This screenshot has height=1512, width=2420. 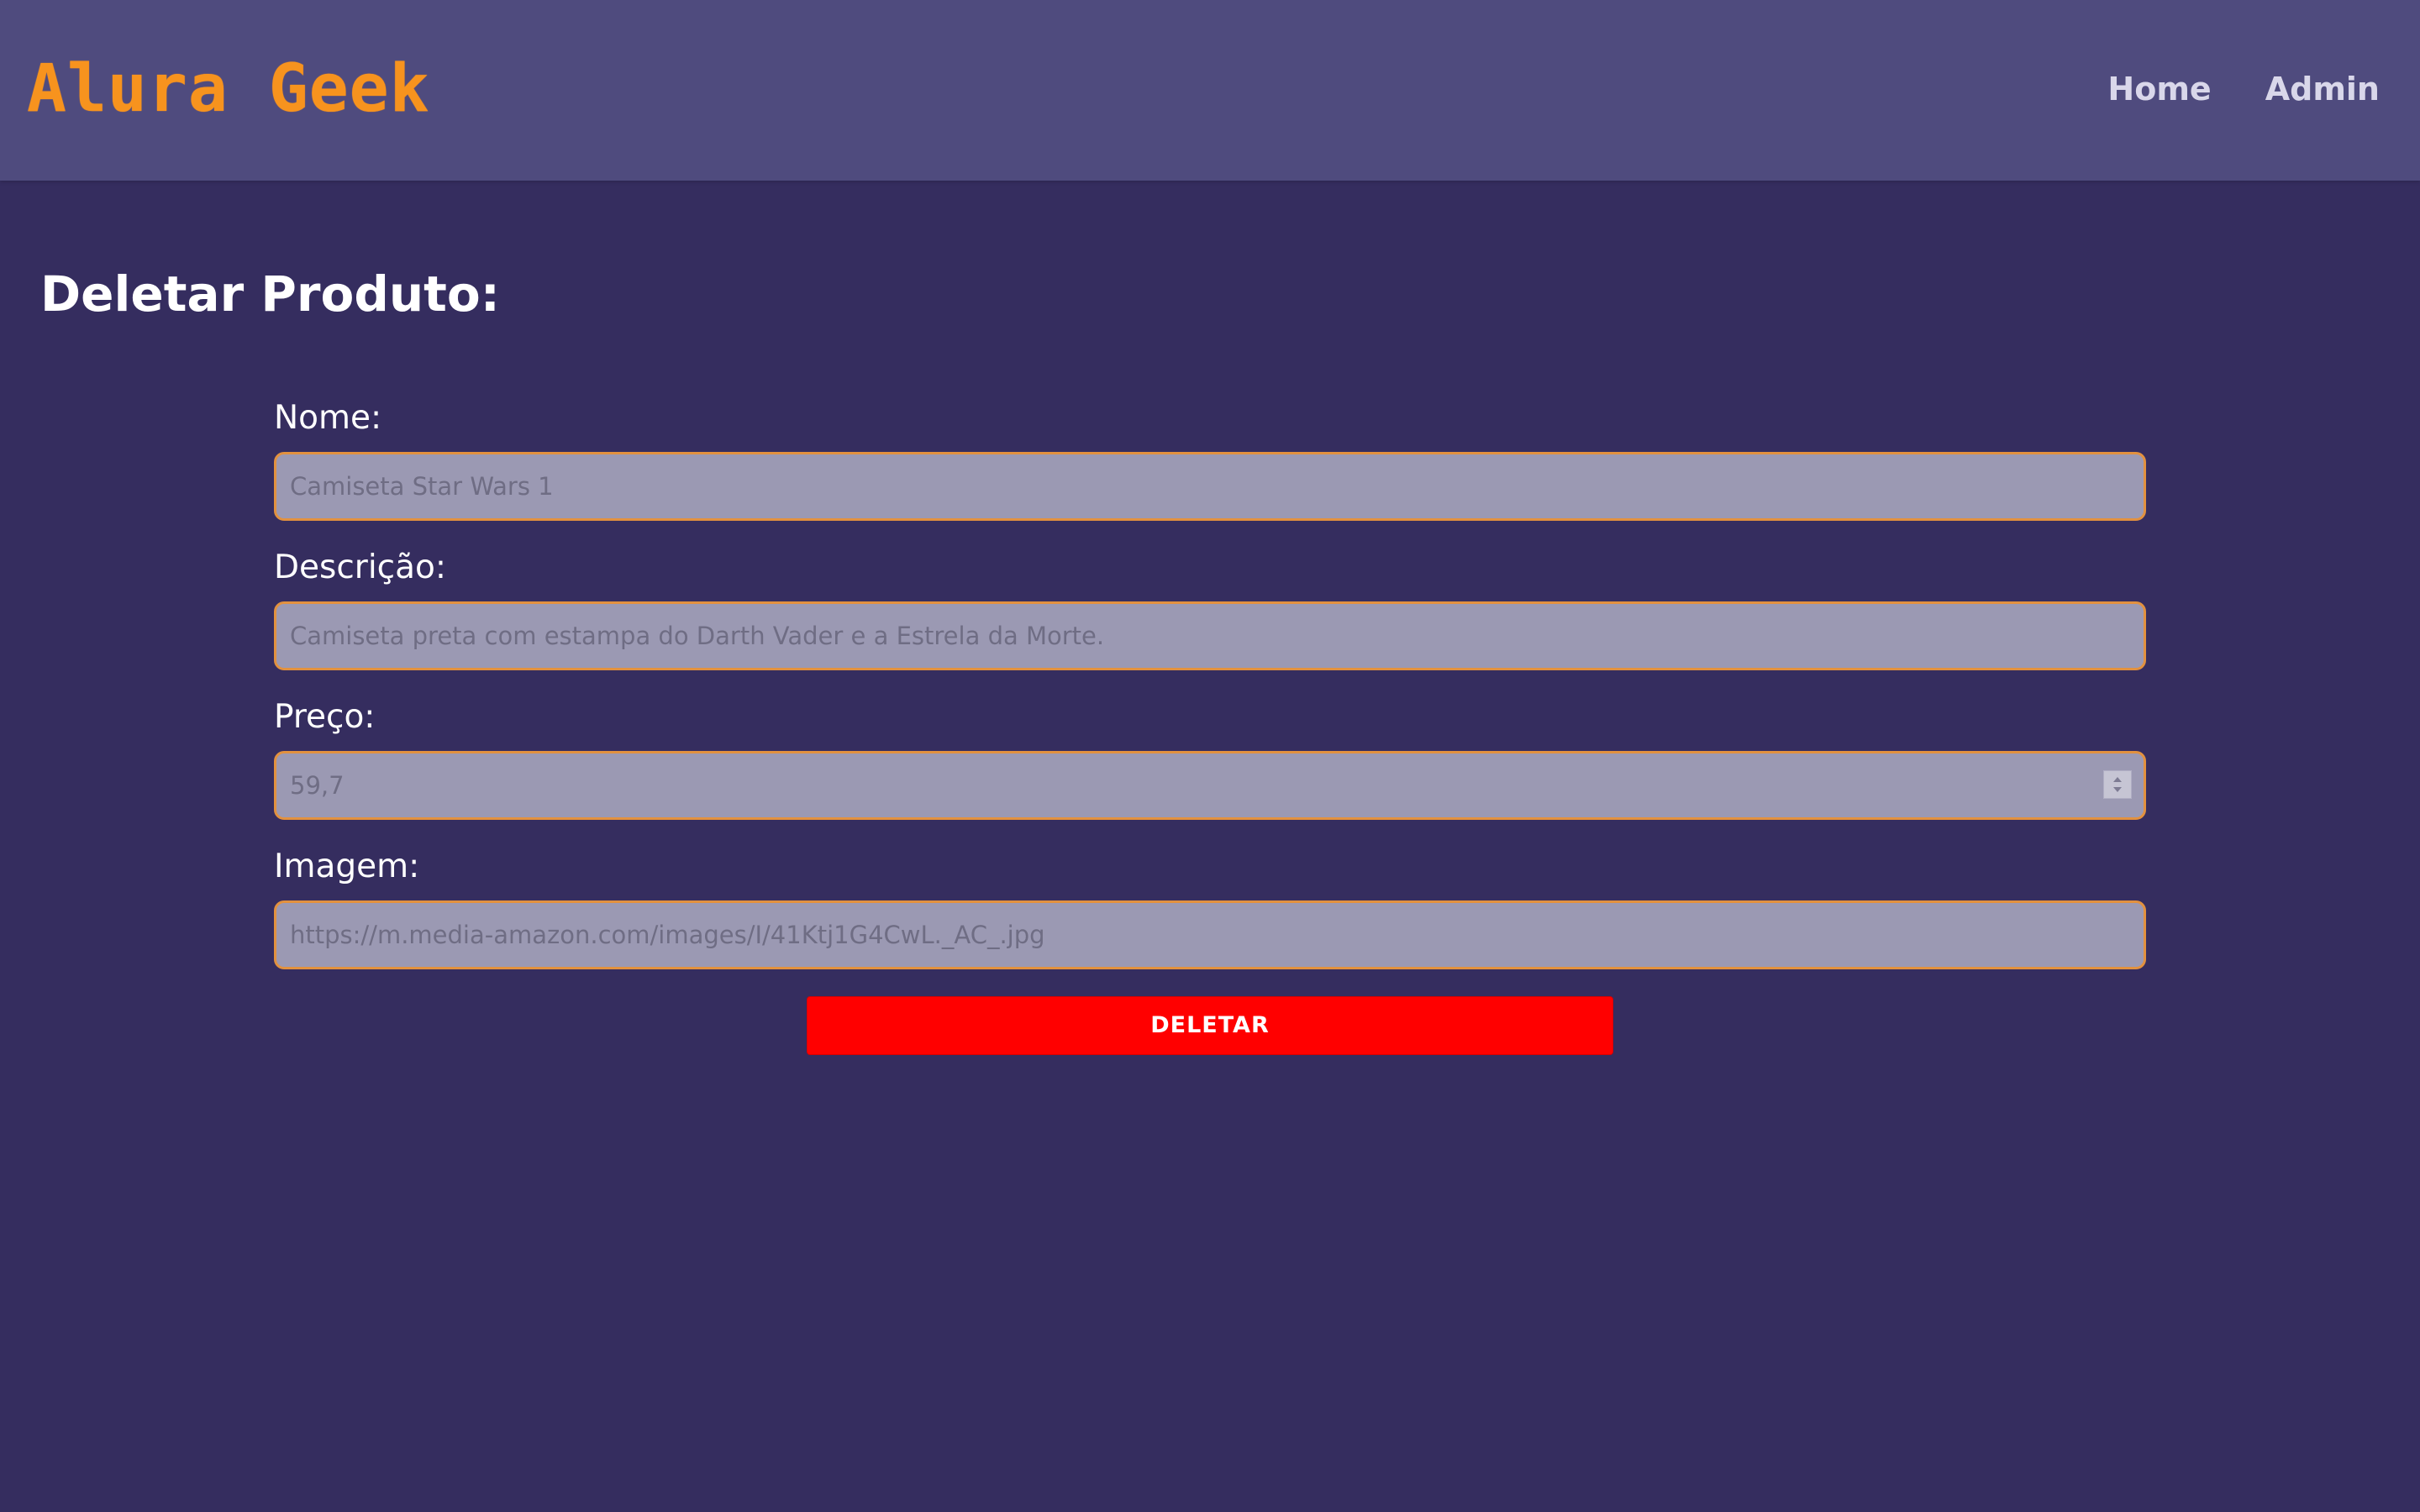 I want to click on nav-link-admin: Admin, so click(x=2323, y=89).